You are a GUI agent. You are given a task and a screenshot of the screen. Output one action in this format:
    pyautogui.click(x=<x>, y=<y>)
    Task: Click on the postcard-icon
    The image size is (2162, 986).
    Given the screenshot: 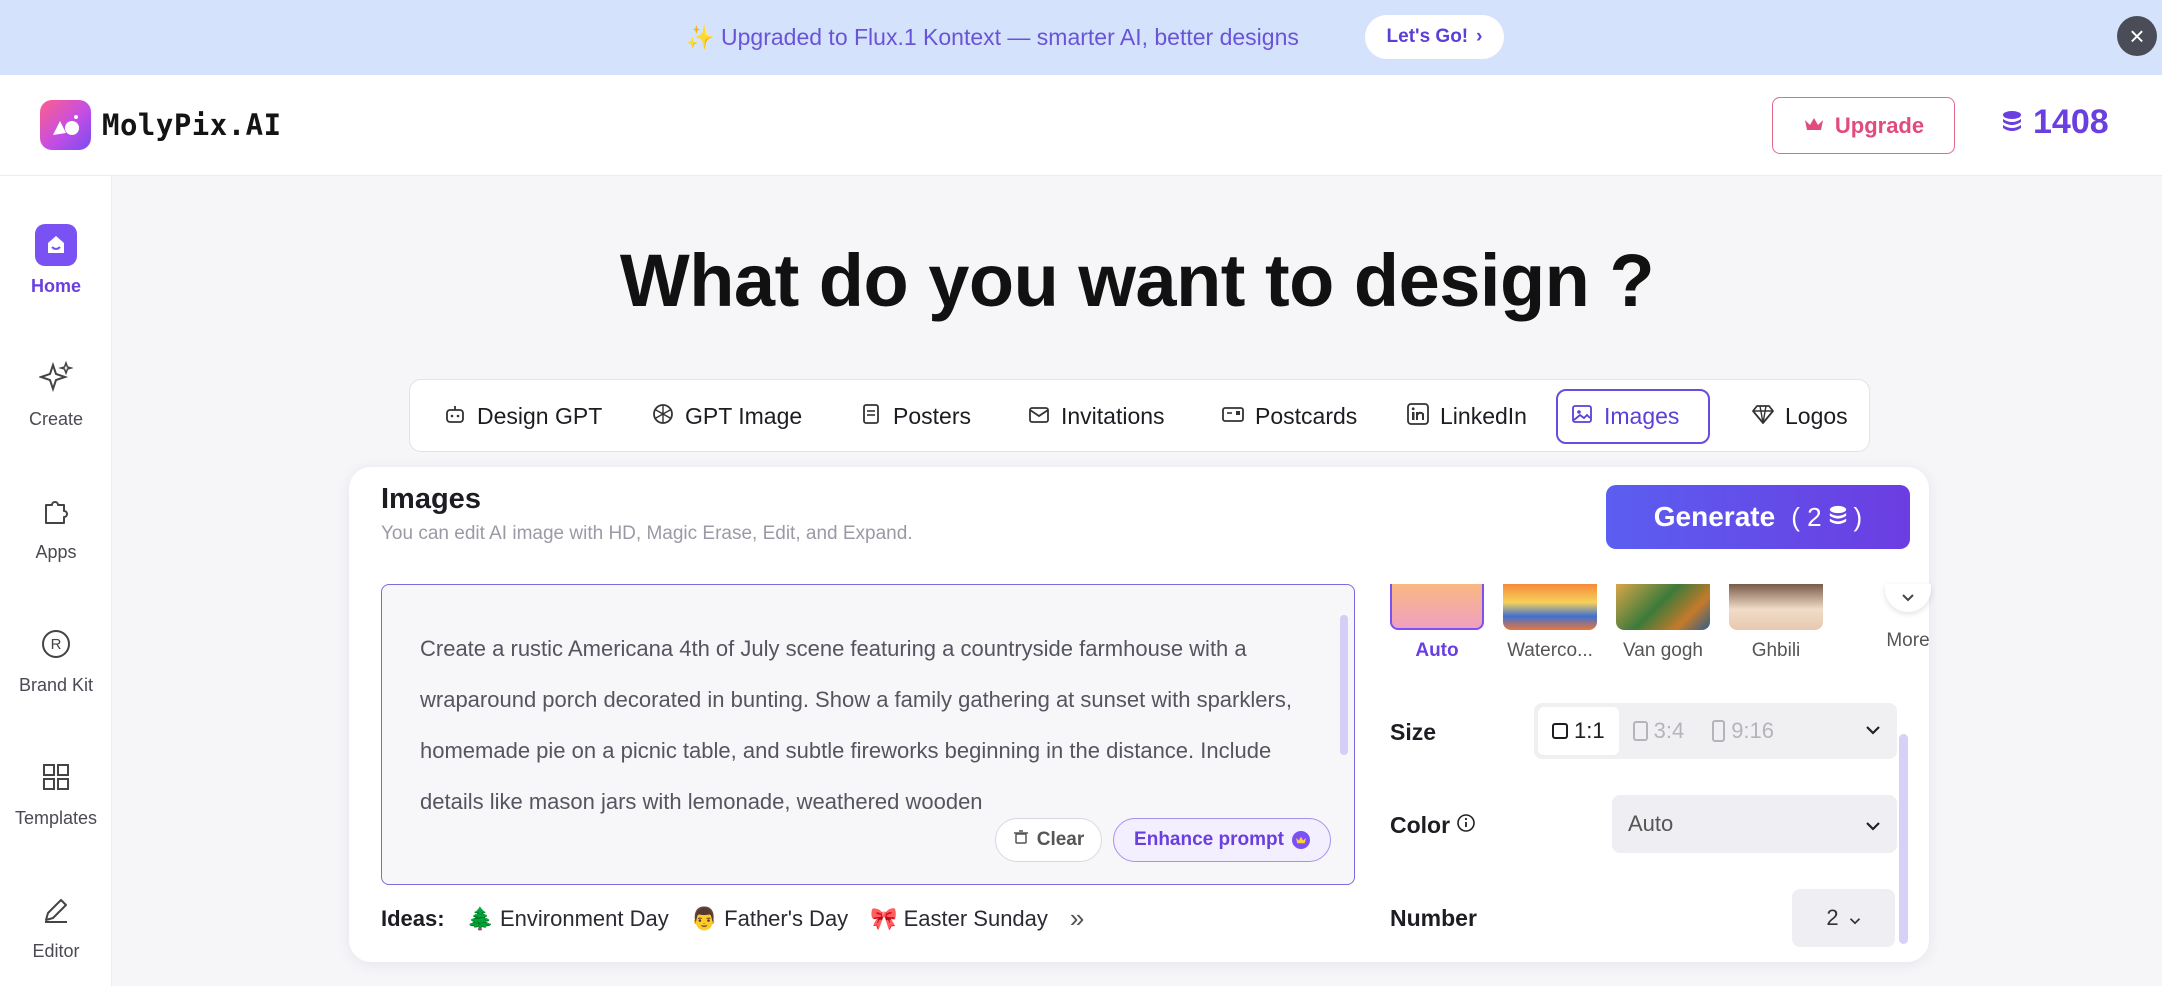 What is the action you would take?
    pyautogui.click(x=1233, y=417)
    